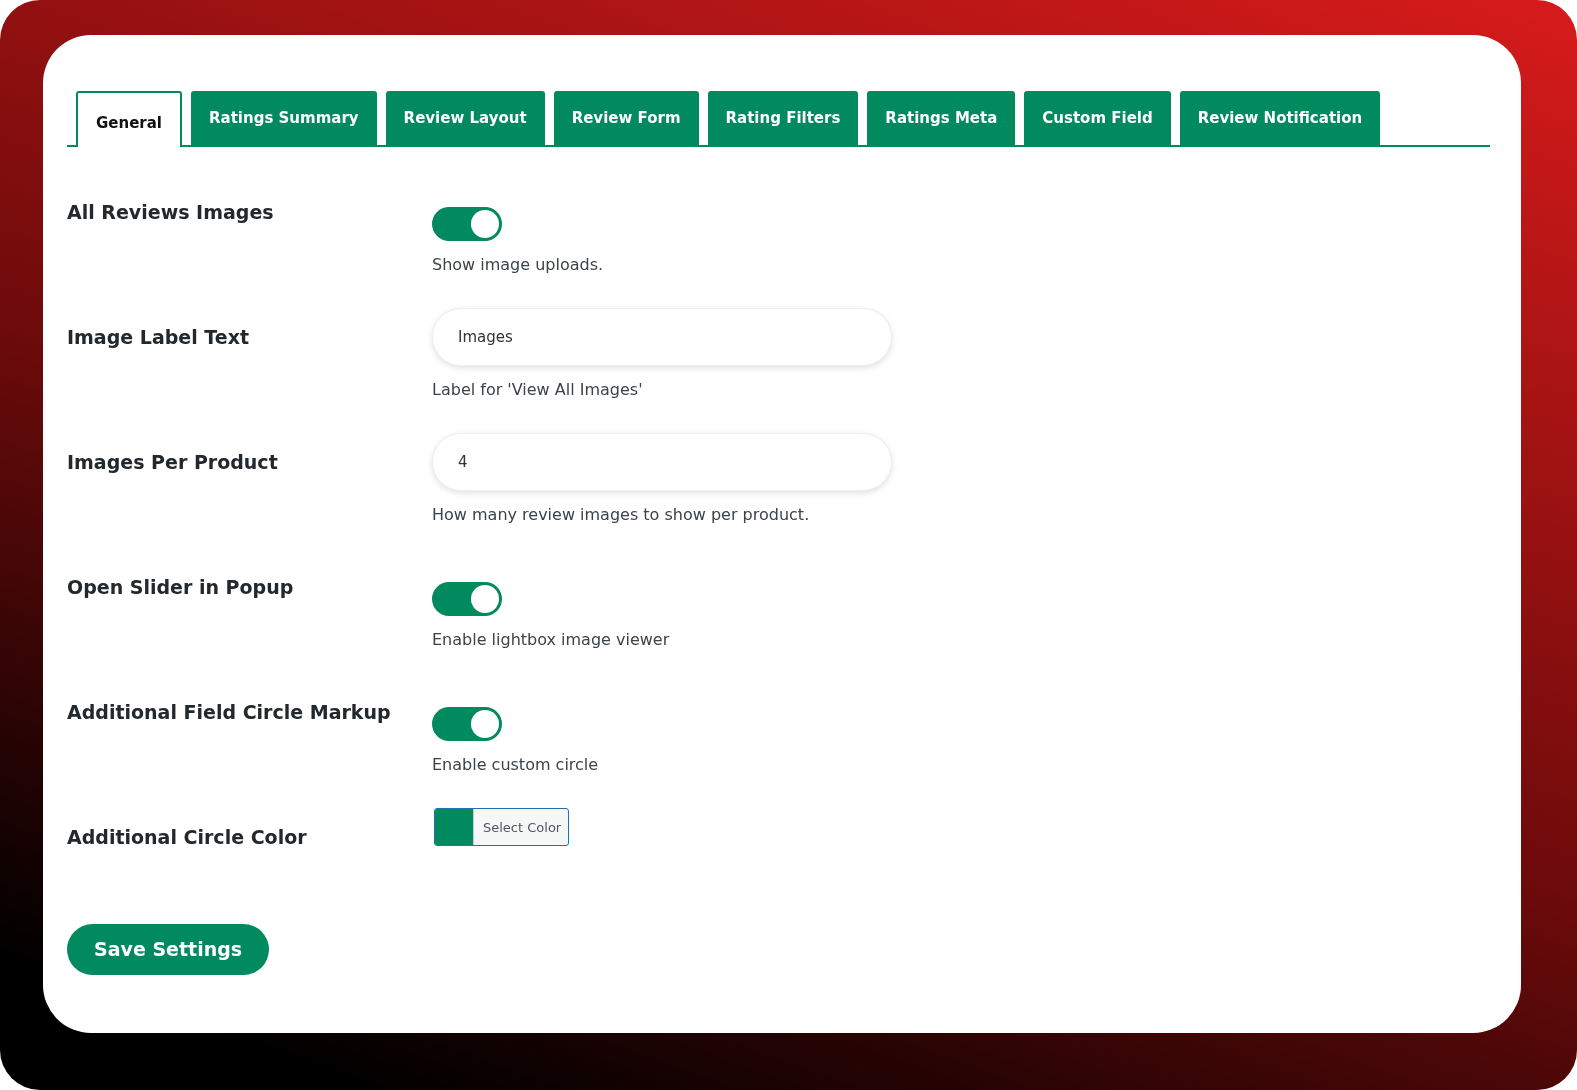  Describe the element at coordinates (129, 119) in the screenshot. I see `tab: General` at that location.